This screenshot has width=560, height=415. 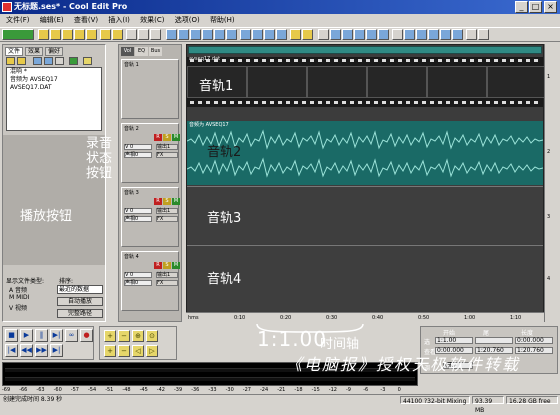 What do you see at coordinates (551, 183) in the screenshot?
I see `vertical-scrollbar: 1 2 3 4` at bounding box center [551, 183].